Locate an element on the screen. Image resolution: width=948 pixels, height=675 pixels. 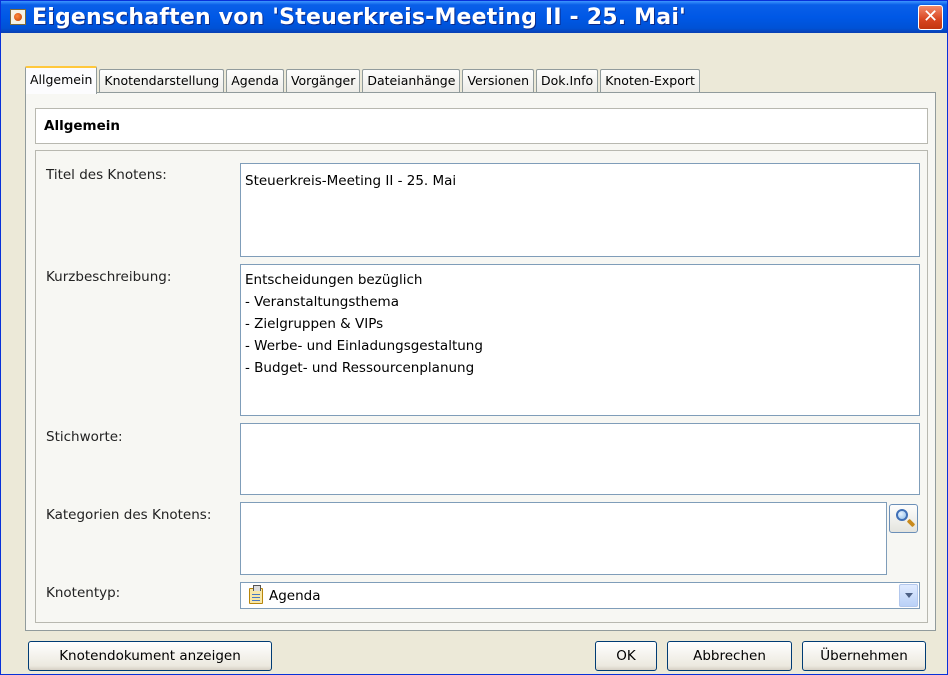
nodetype-label: Knotentyp: is located at coordinates (83, 593).